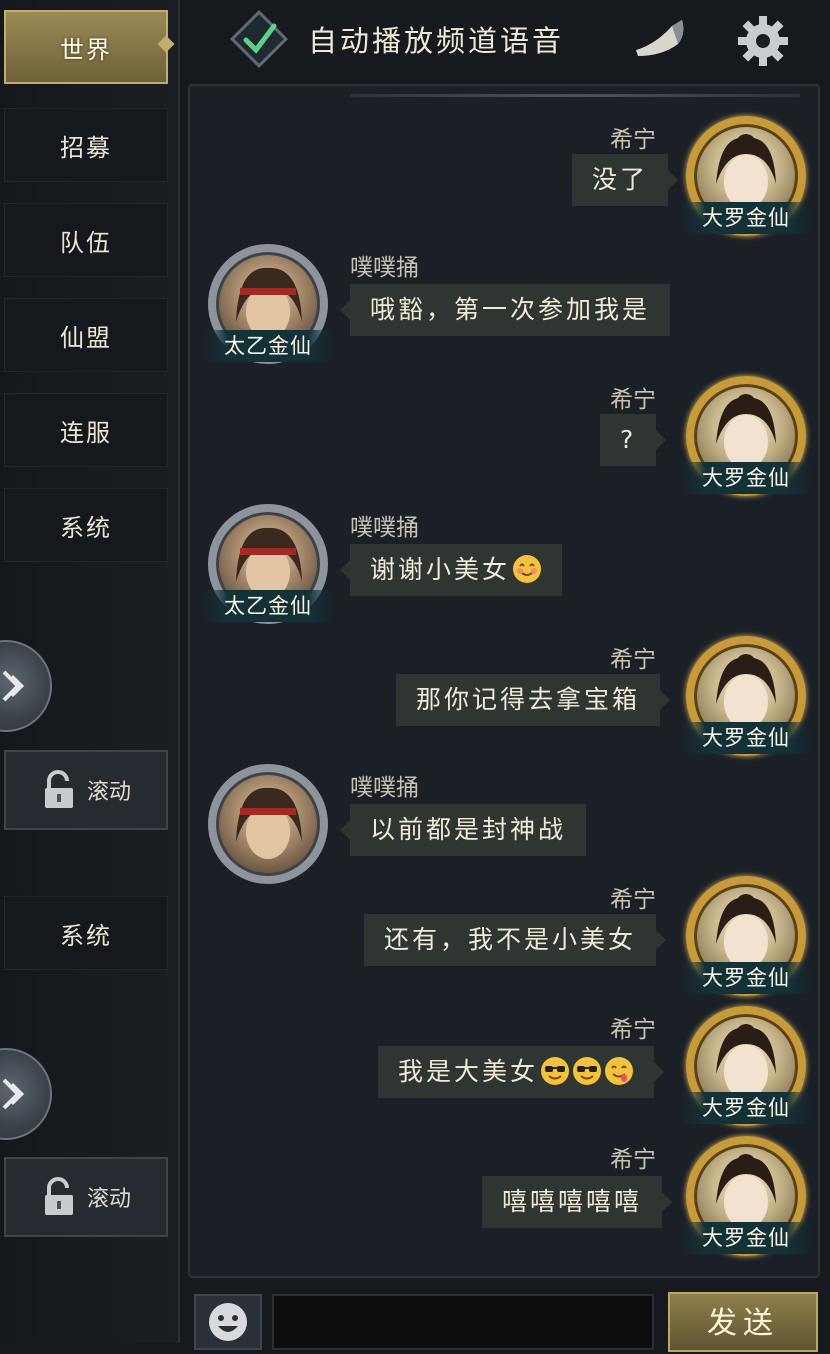 The image size is (830, 1354). I want to click on scroll-lock-button: 滚动, so click(86, 790).